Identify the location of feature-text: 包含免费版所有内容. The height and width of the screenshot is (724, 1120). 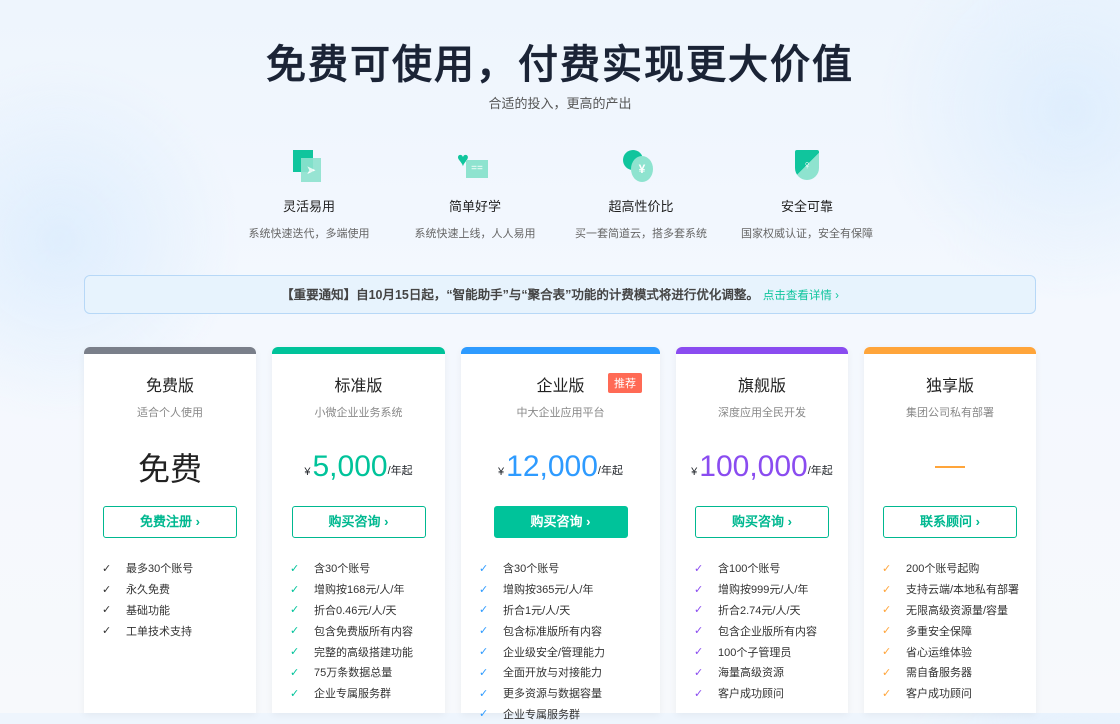
(363, 631).